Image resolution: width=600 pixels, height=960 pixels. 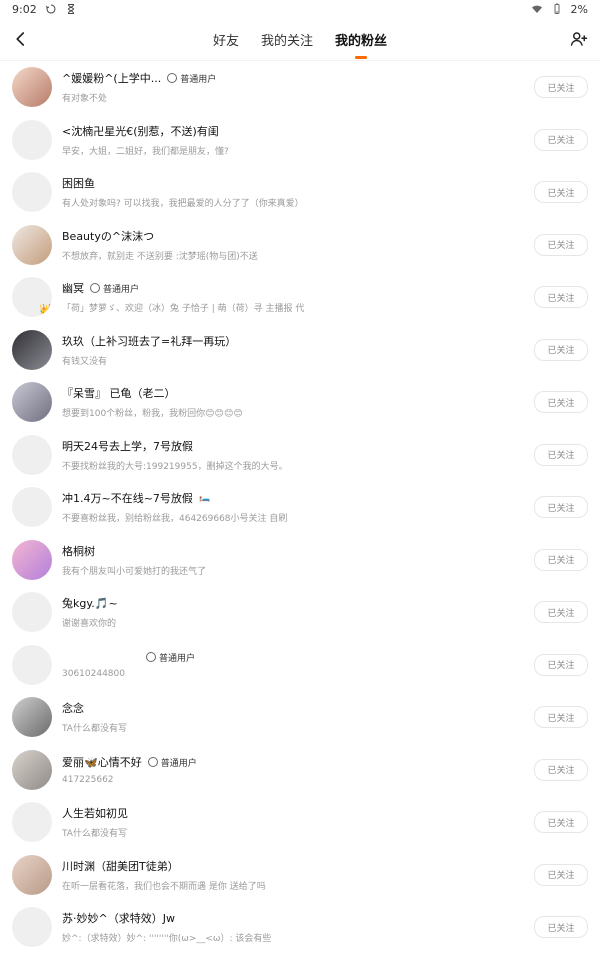 What do you see at coordinates (300, 192) in the screenshot?
I see `list-item: 困困鱼 有人处对象吗? 可以找我，我把最爱的人分了了（你来真爱） 已关注` at bounding box center [300, 192].